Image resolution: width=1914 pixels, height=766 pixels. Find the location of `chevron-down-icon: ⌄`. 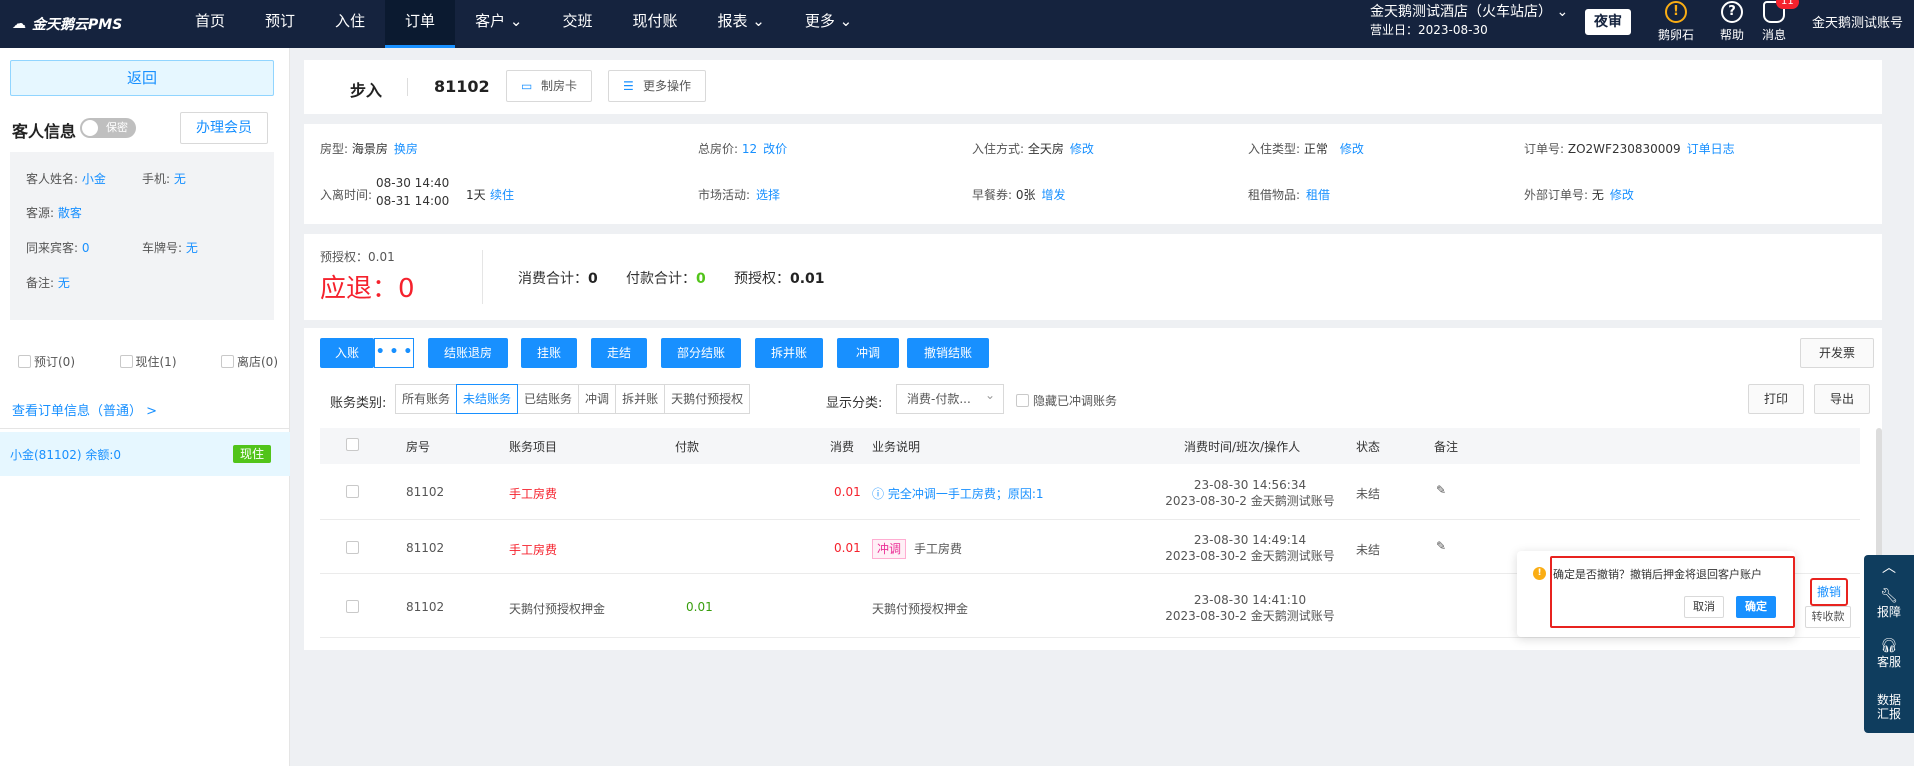

chevron-down-icon: ⌄ is located at coordinates (758, 21).